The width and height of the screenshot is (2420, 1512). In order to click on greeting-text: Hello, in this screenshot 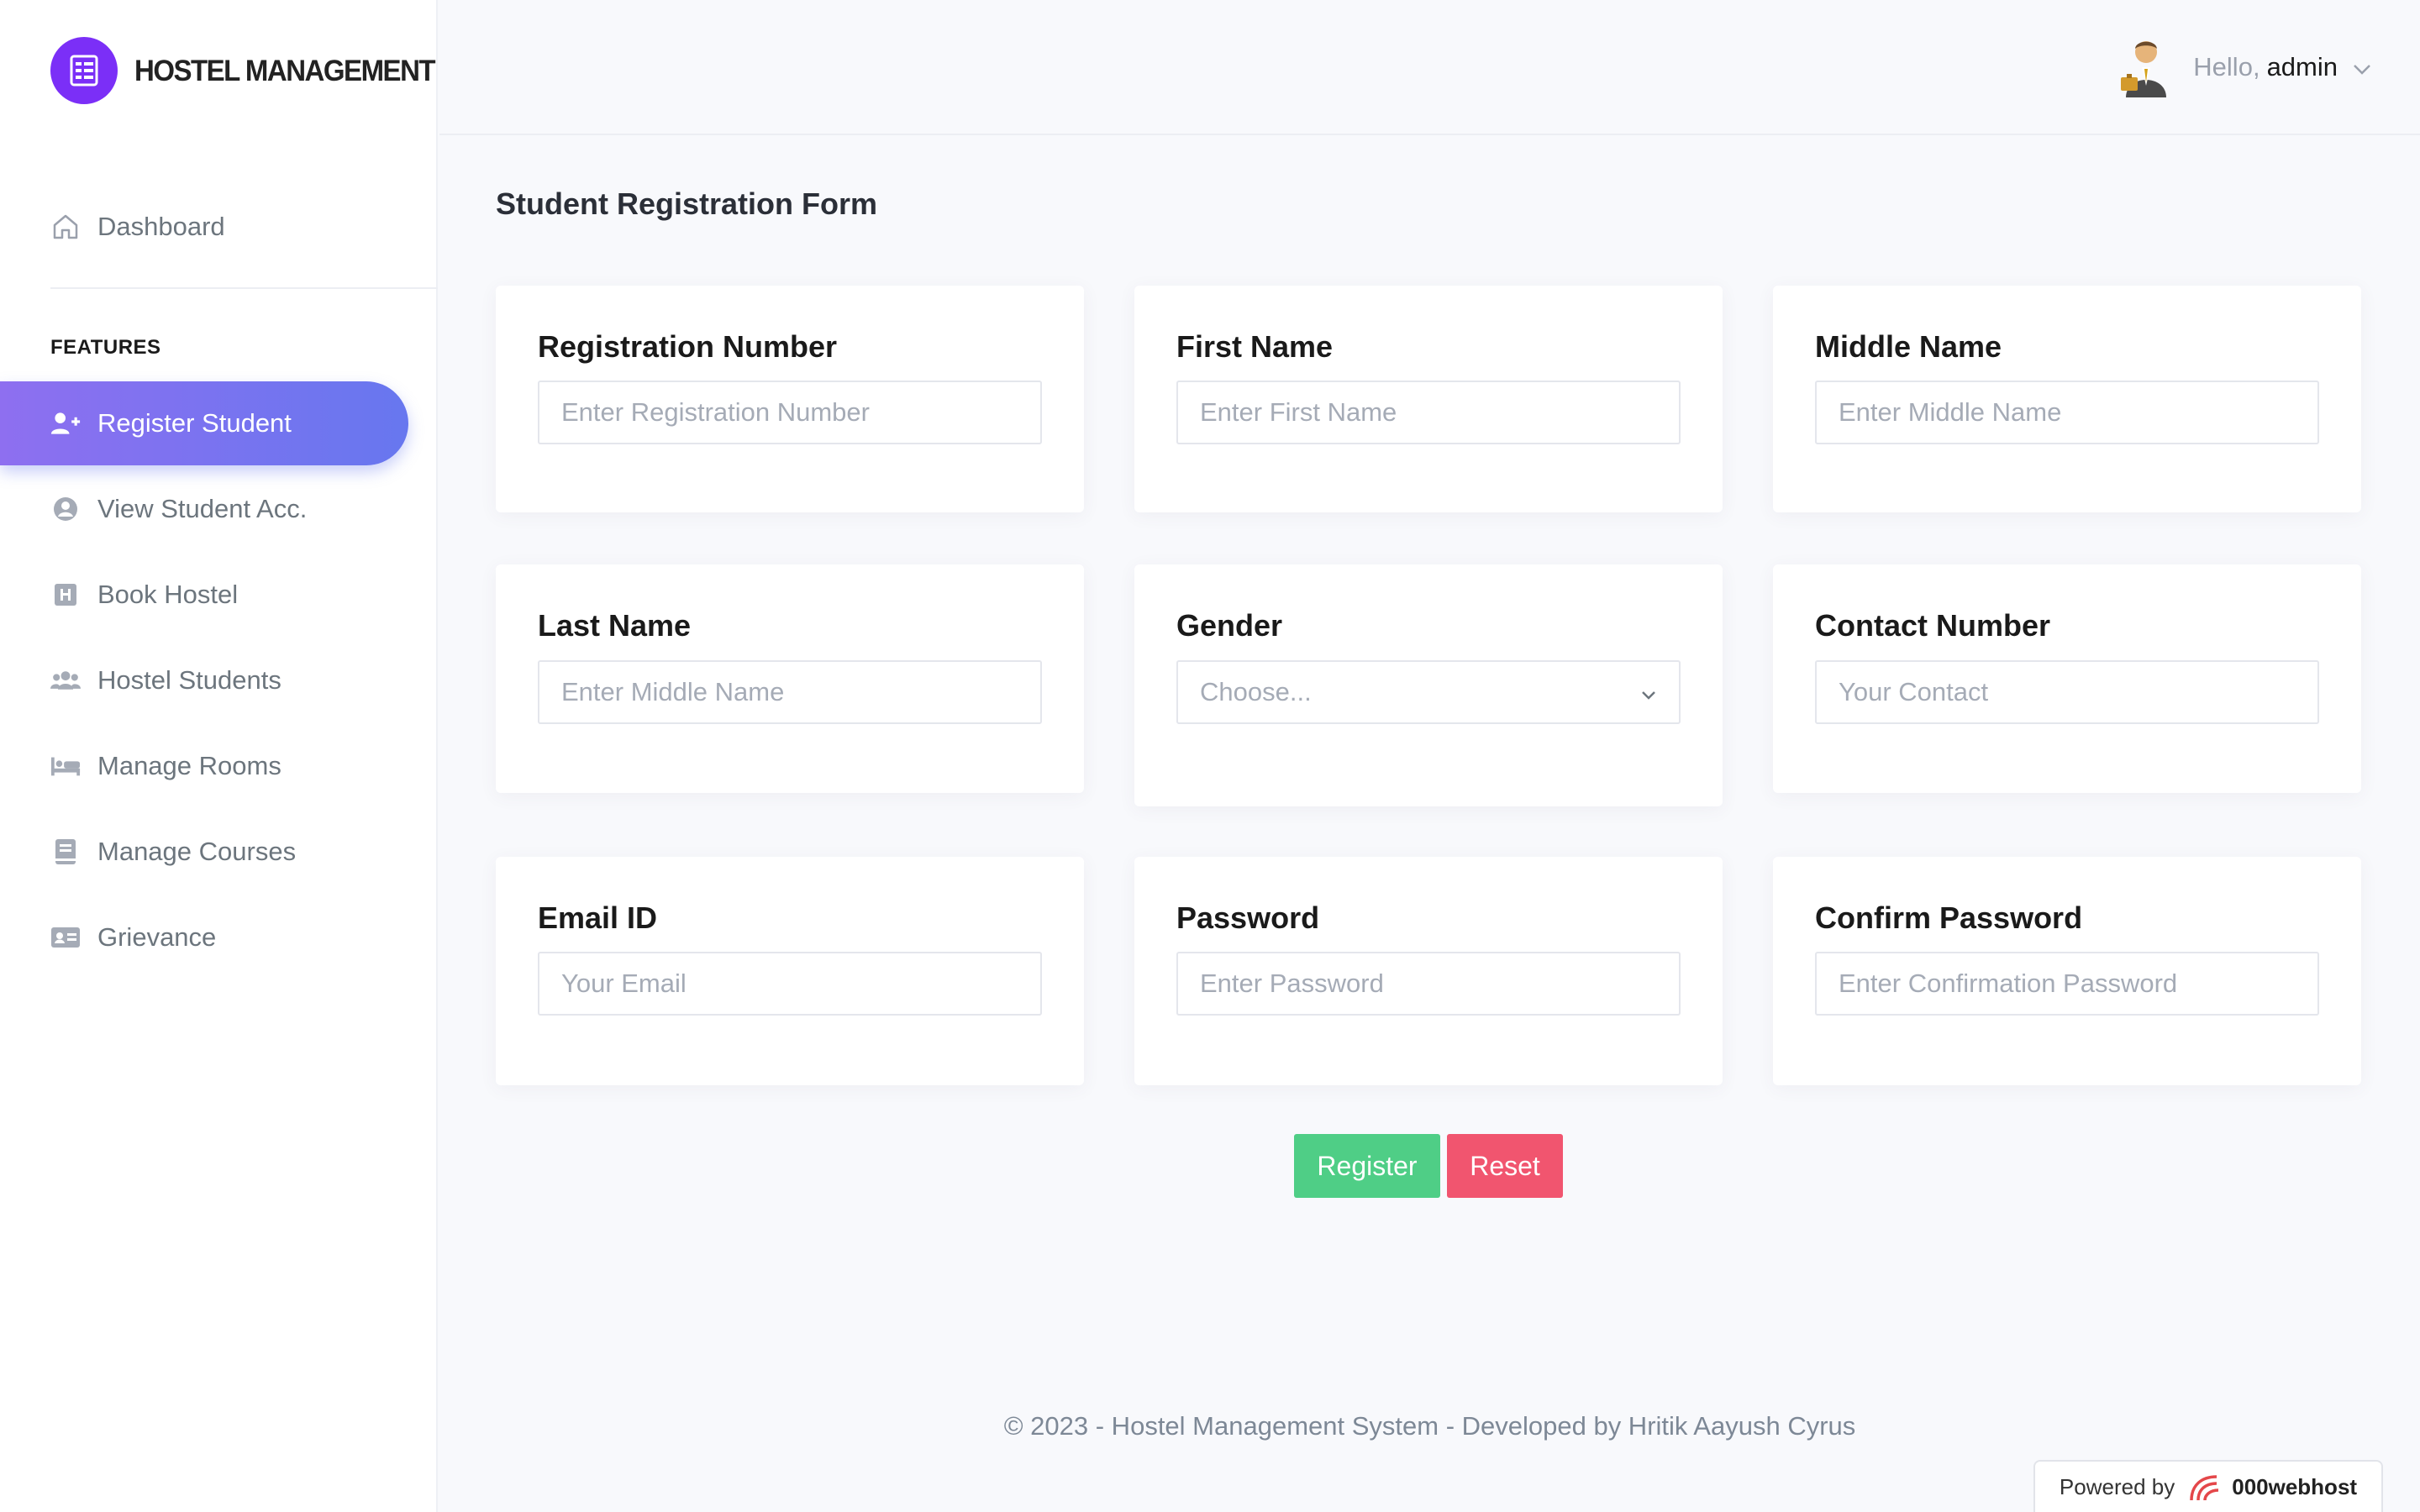, I will do `click(2226, 66)`.